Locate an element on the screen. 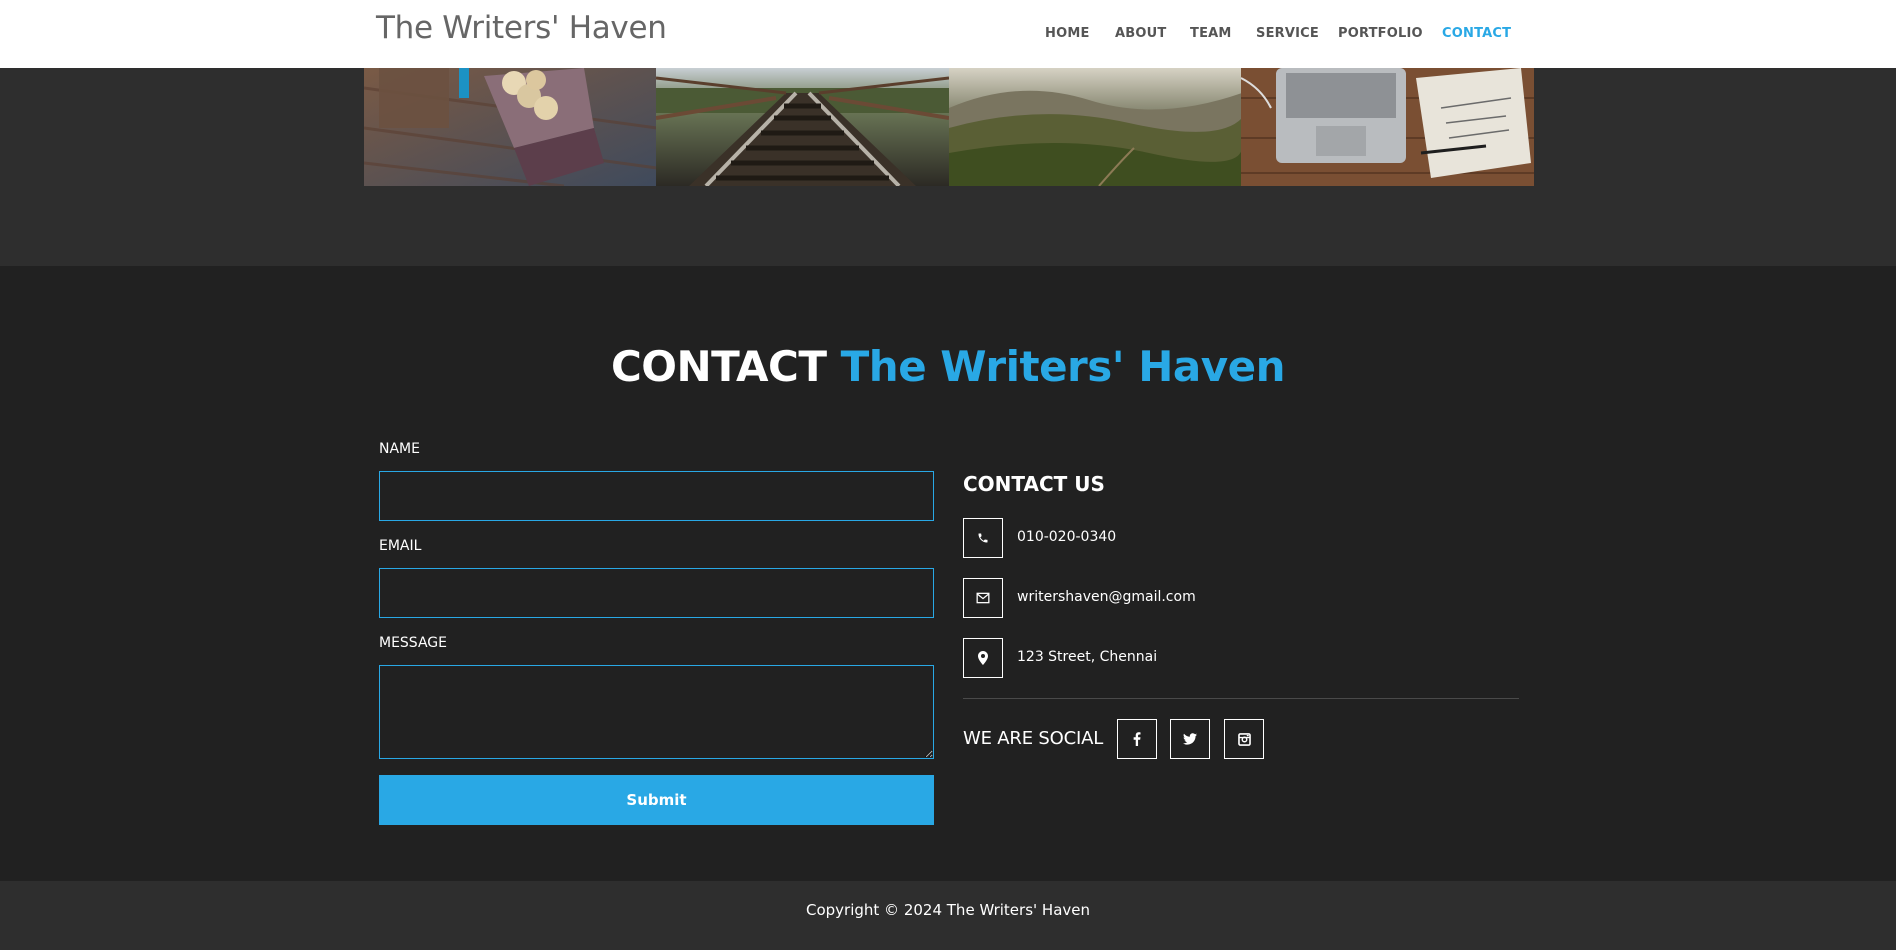  twitter-button is located at coordinates (1190, 739).